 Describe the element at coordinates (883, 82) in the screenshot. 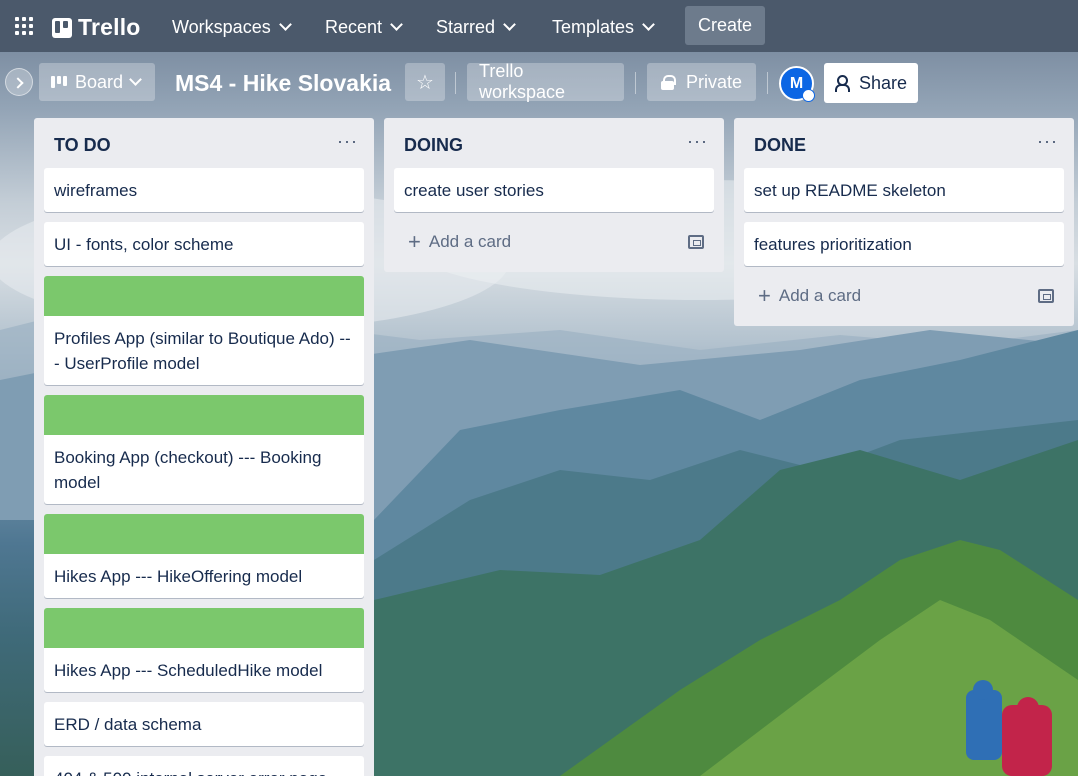

I see `share-label: Share` at that location.